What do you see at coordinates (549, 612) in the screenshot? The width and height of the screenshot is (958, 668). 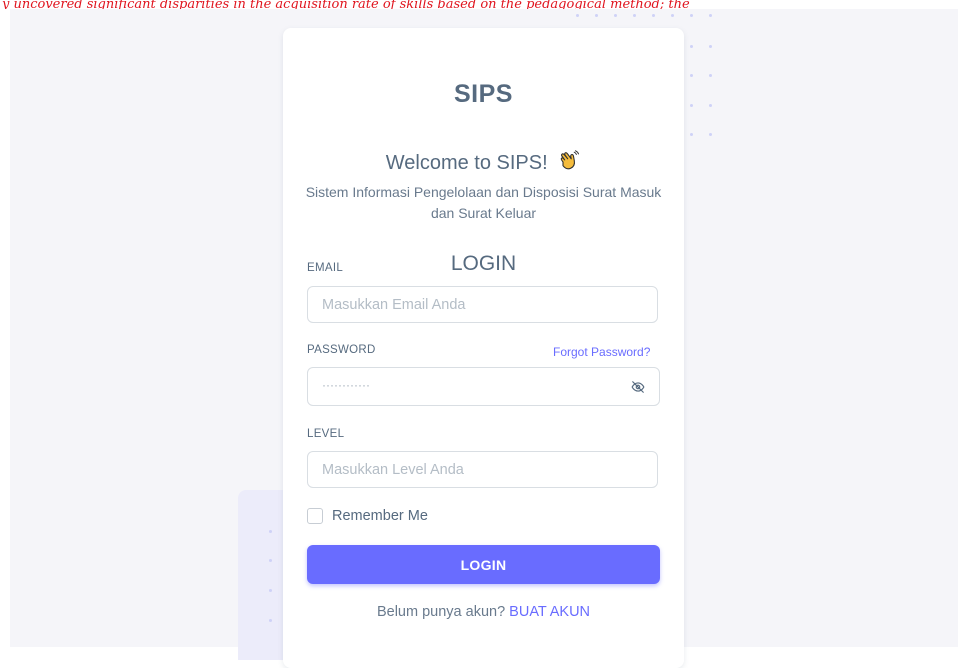 I see `create-account-link: BUAT AKUN` at bounding box center [549, 612].